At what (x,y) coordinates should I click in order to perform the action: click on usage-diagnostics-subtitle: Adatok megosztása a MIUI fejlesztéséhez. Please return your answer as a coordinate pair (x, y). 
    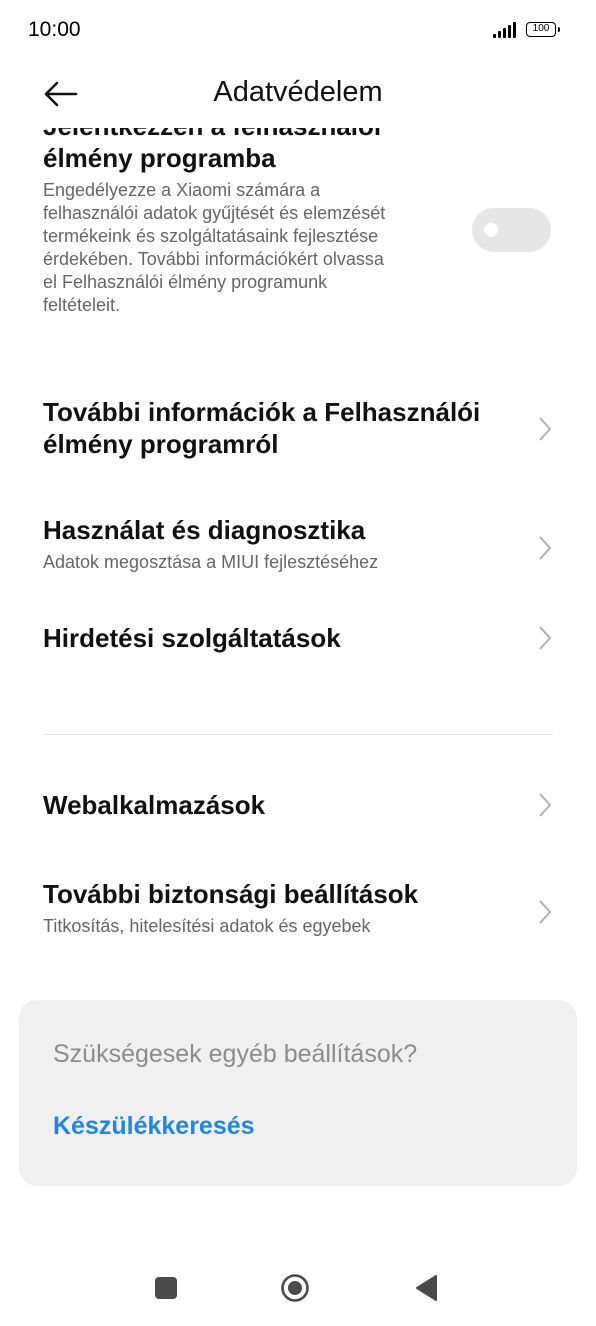
    Looking at the image, I should click on (211, 562).